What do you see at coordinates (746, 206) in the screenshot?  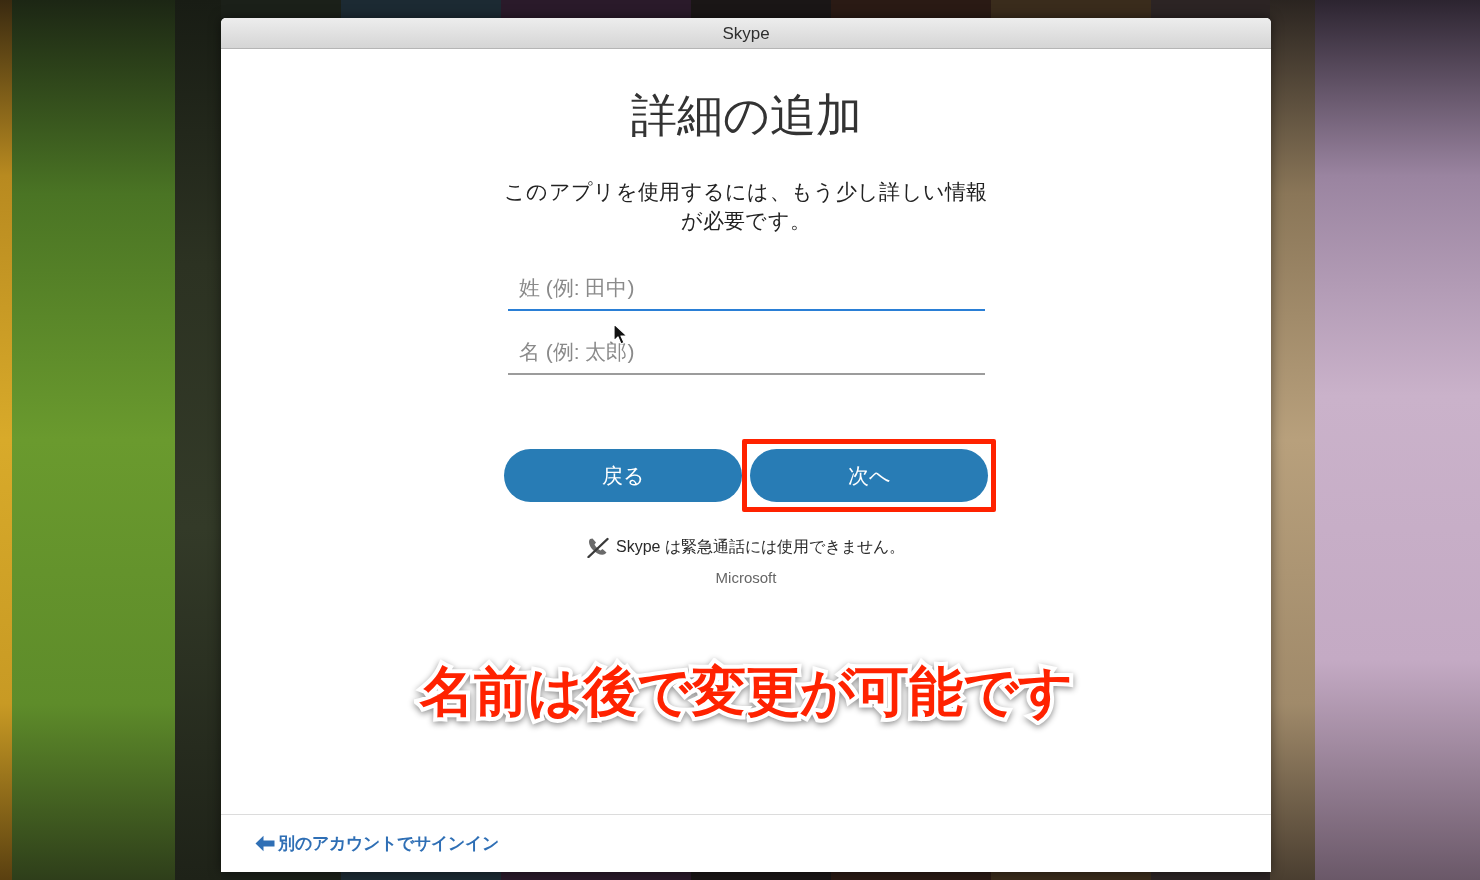 I see `description-text: このアプリを使用するには、もう少し詳しい情報が必要です。` at bounding box center [746, 206].